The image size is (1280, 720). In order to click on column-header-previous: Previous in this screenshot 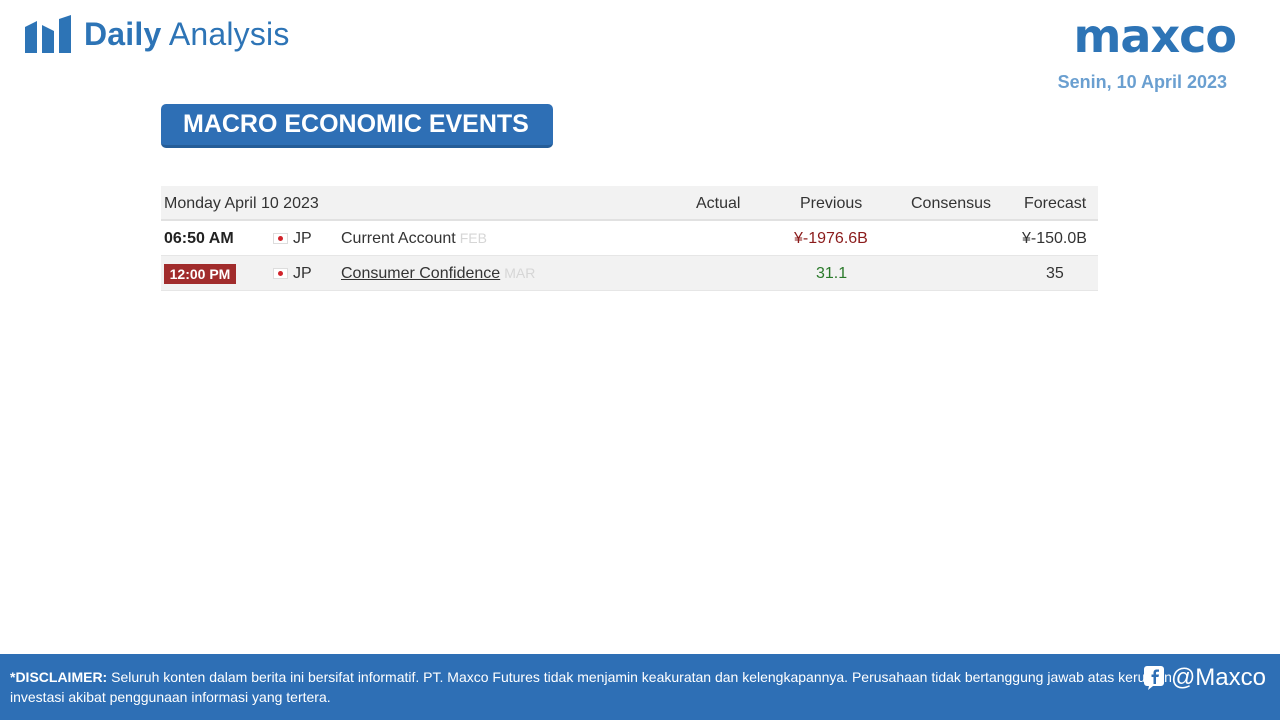, I will do `click(831, 203)`.